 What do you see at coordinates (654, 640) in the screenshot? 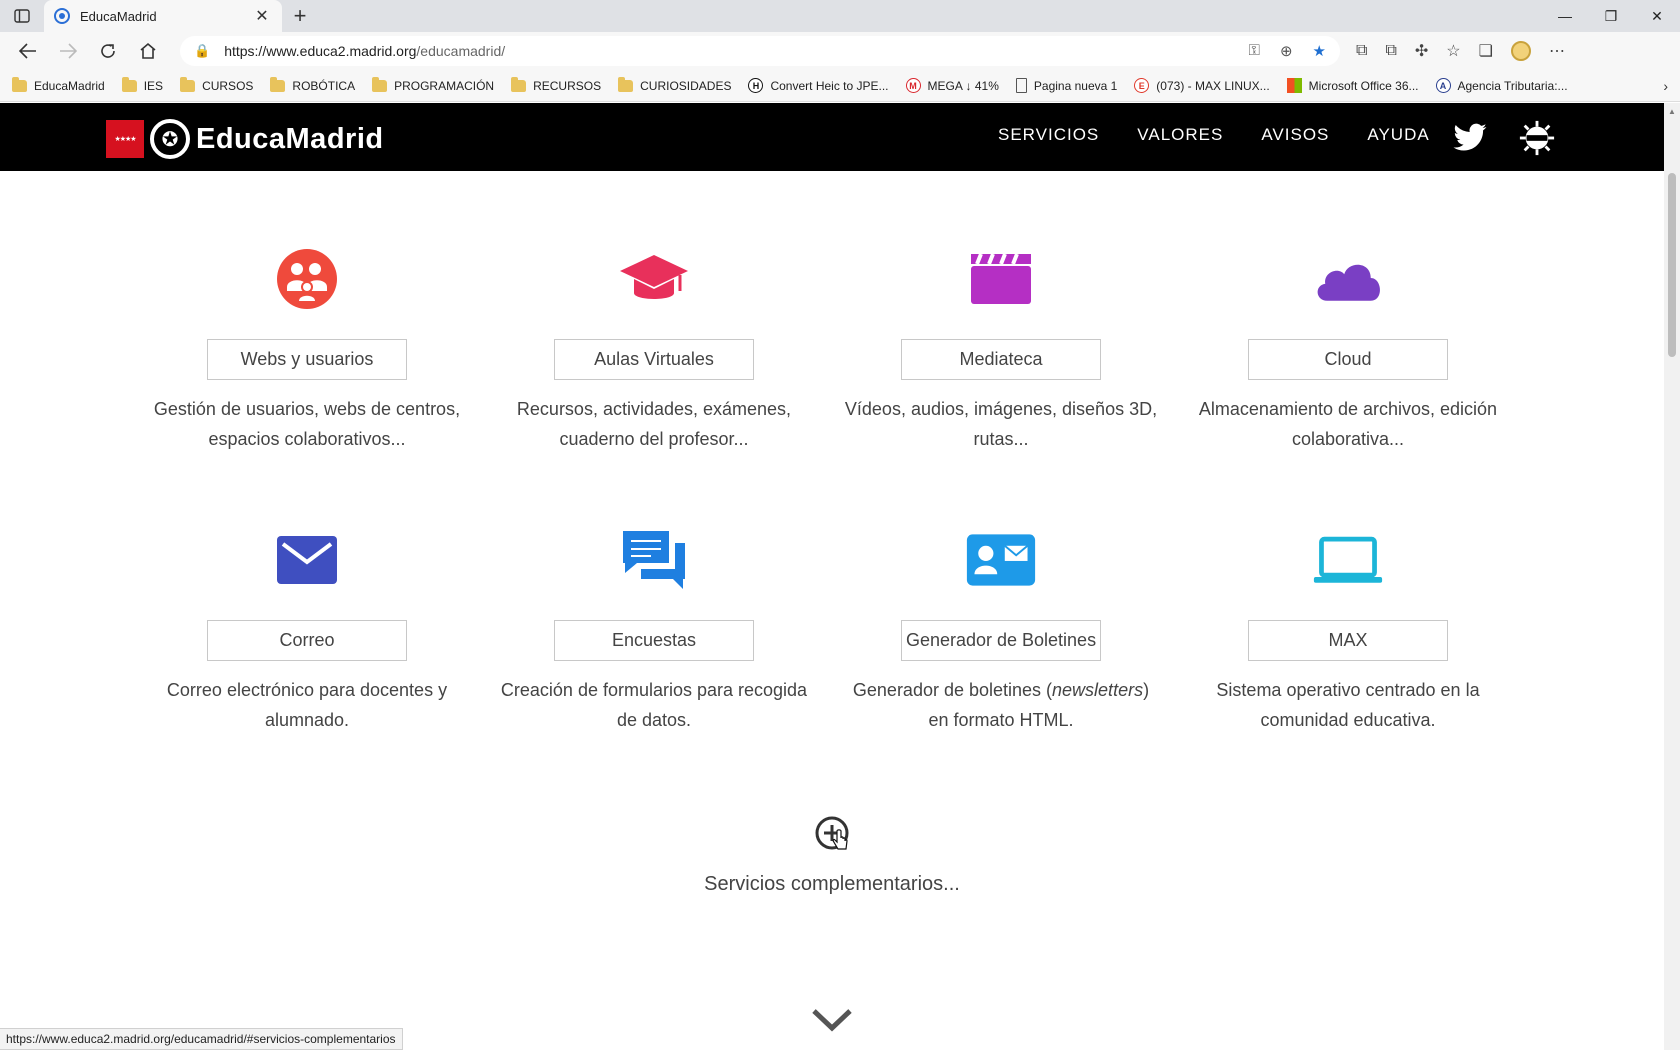
I see `service-button: Encuestas` at bounding box center [654, 640].